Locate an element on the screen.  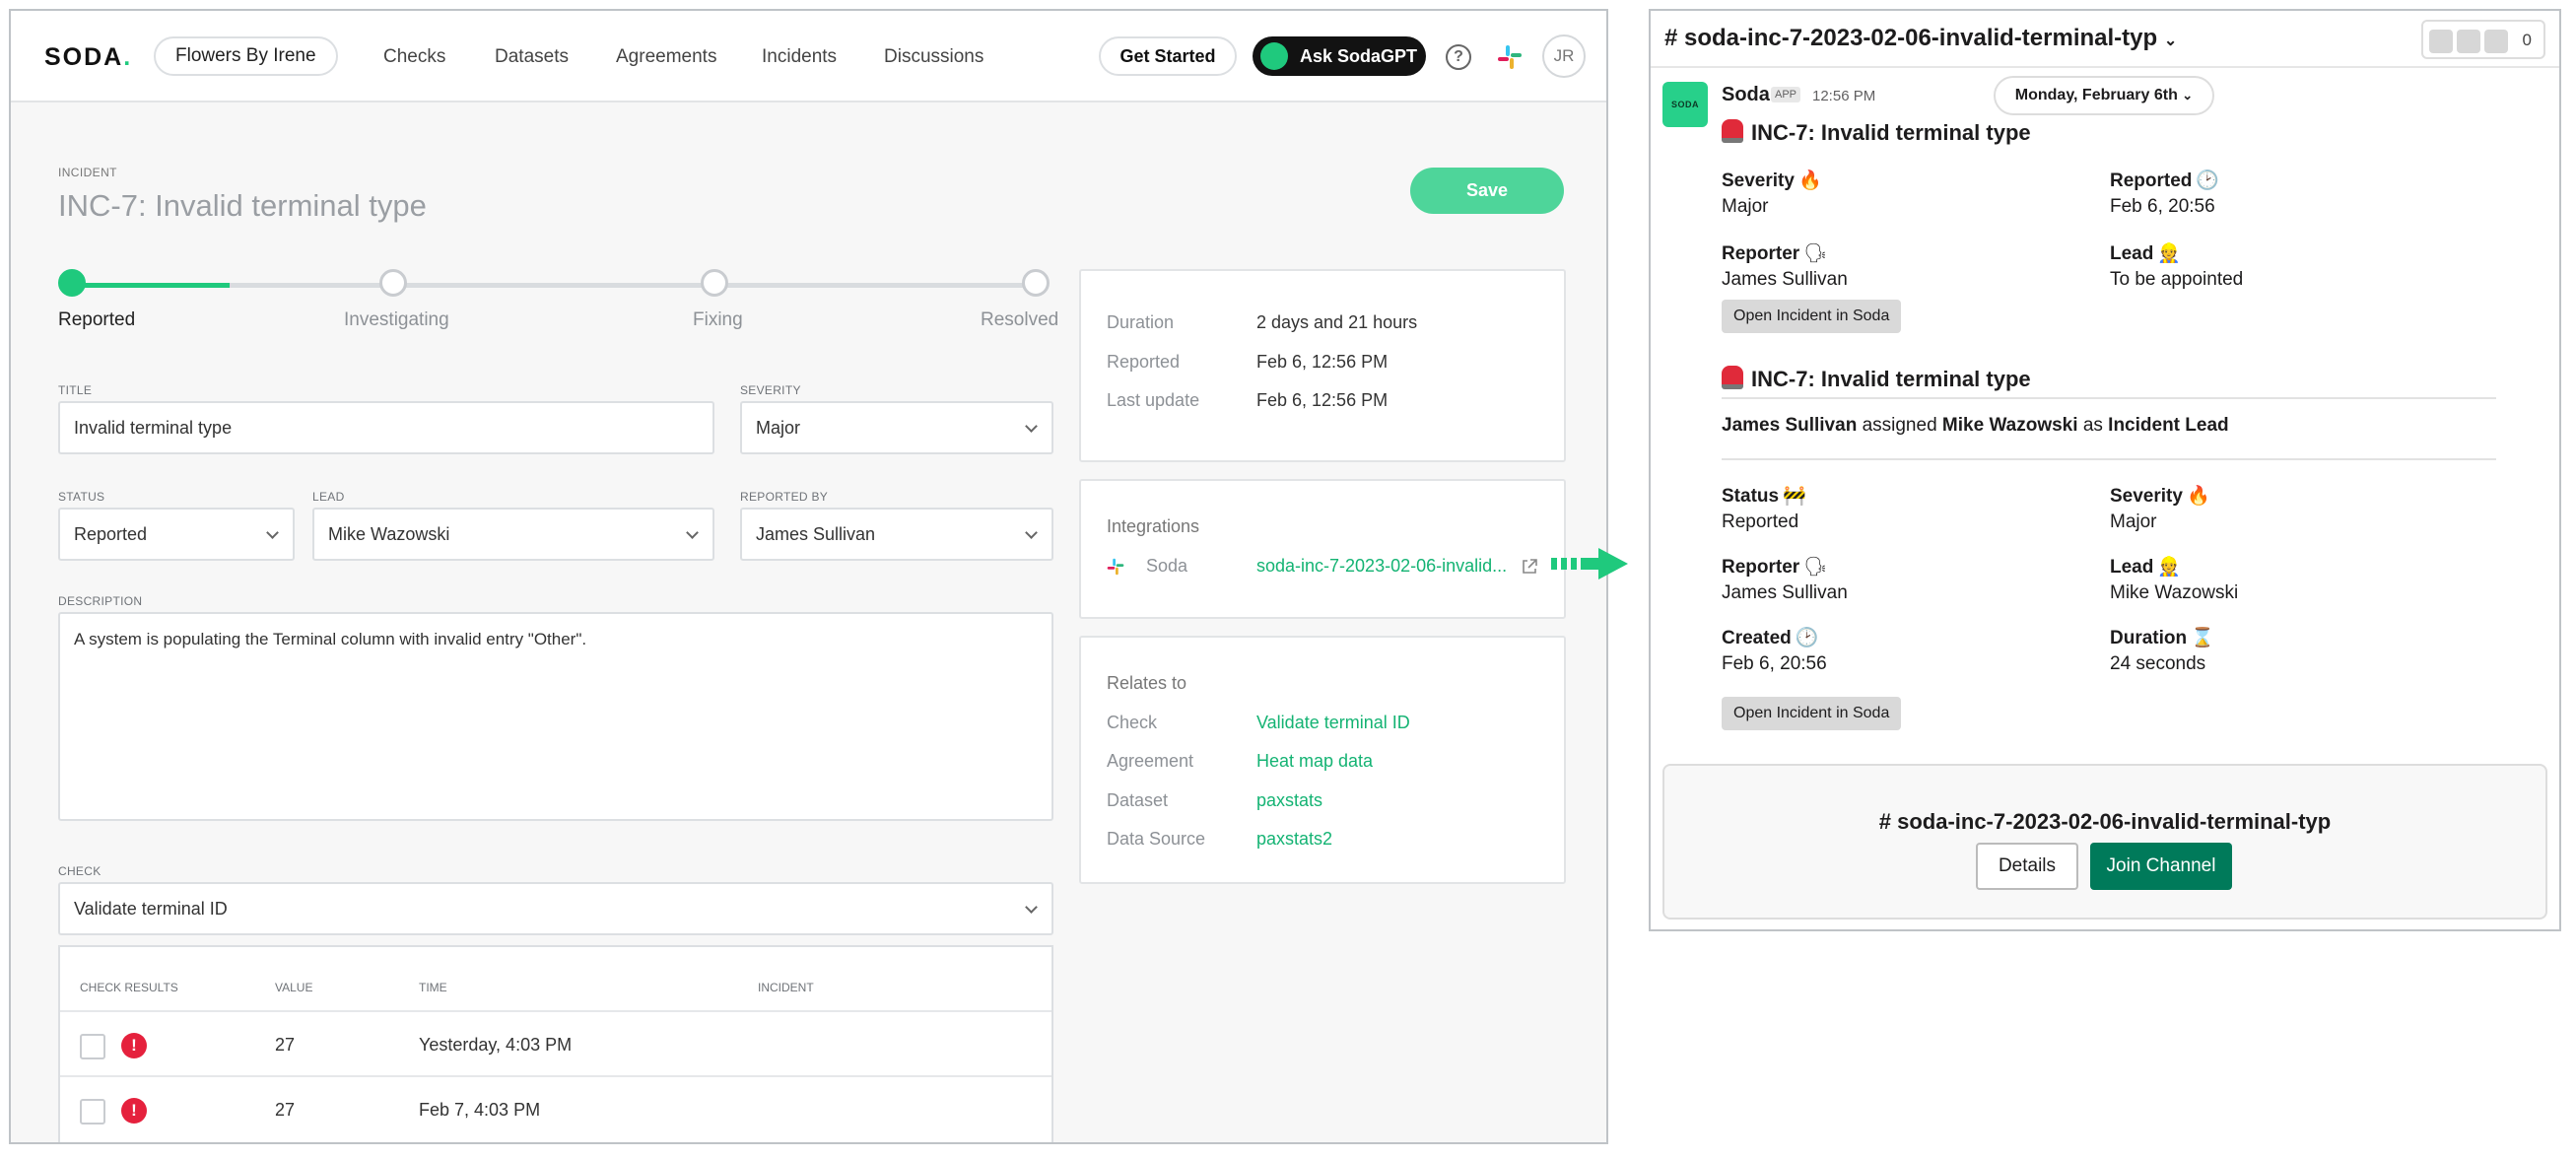
status-label: STATUS is located at coordinates (81, 497).